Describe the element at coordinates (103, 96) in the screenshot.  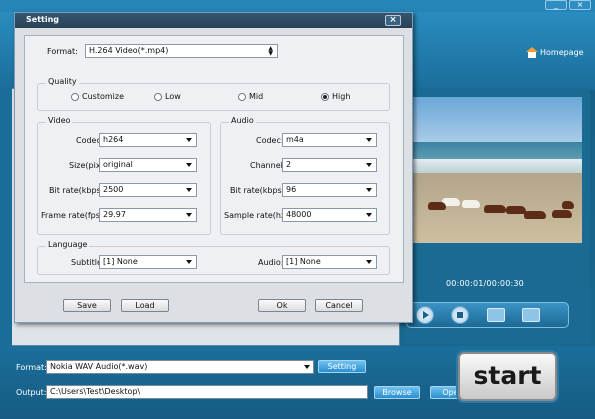
I see `radio-label: Customize` at that location.